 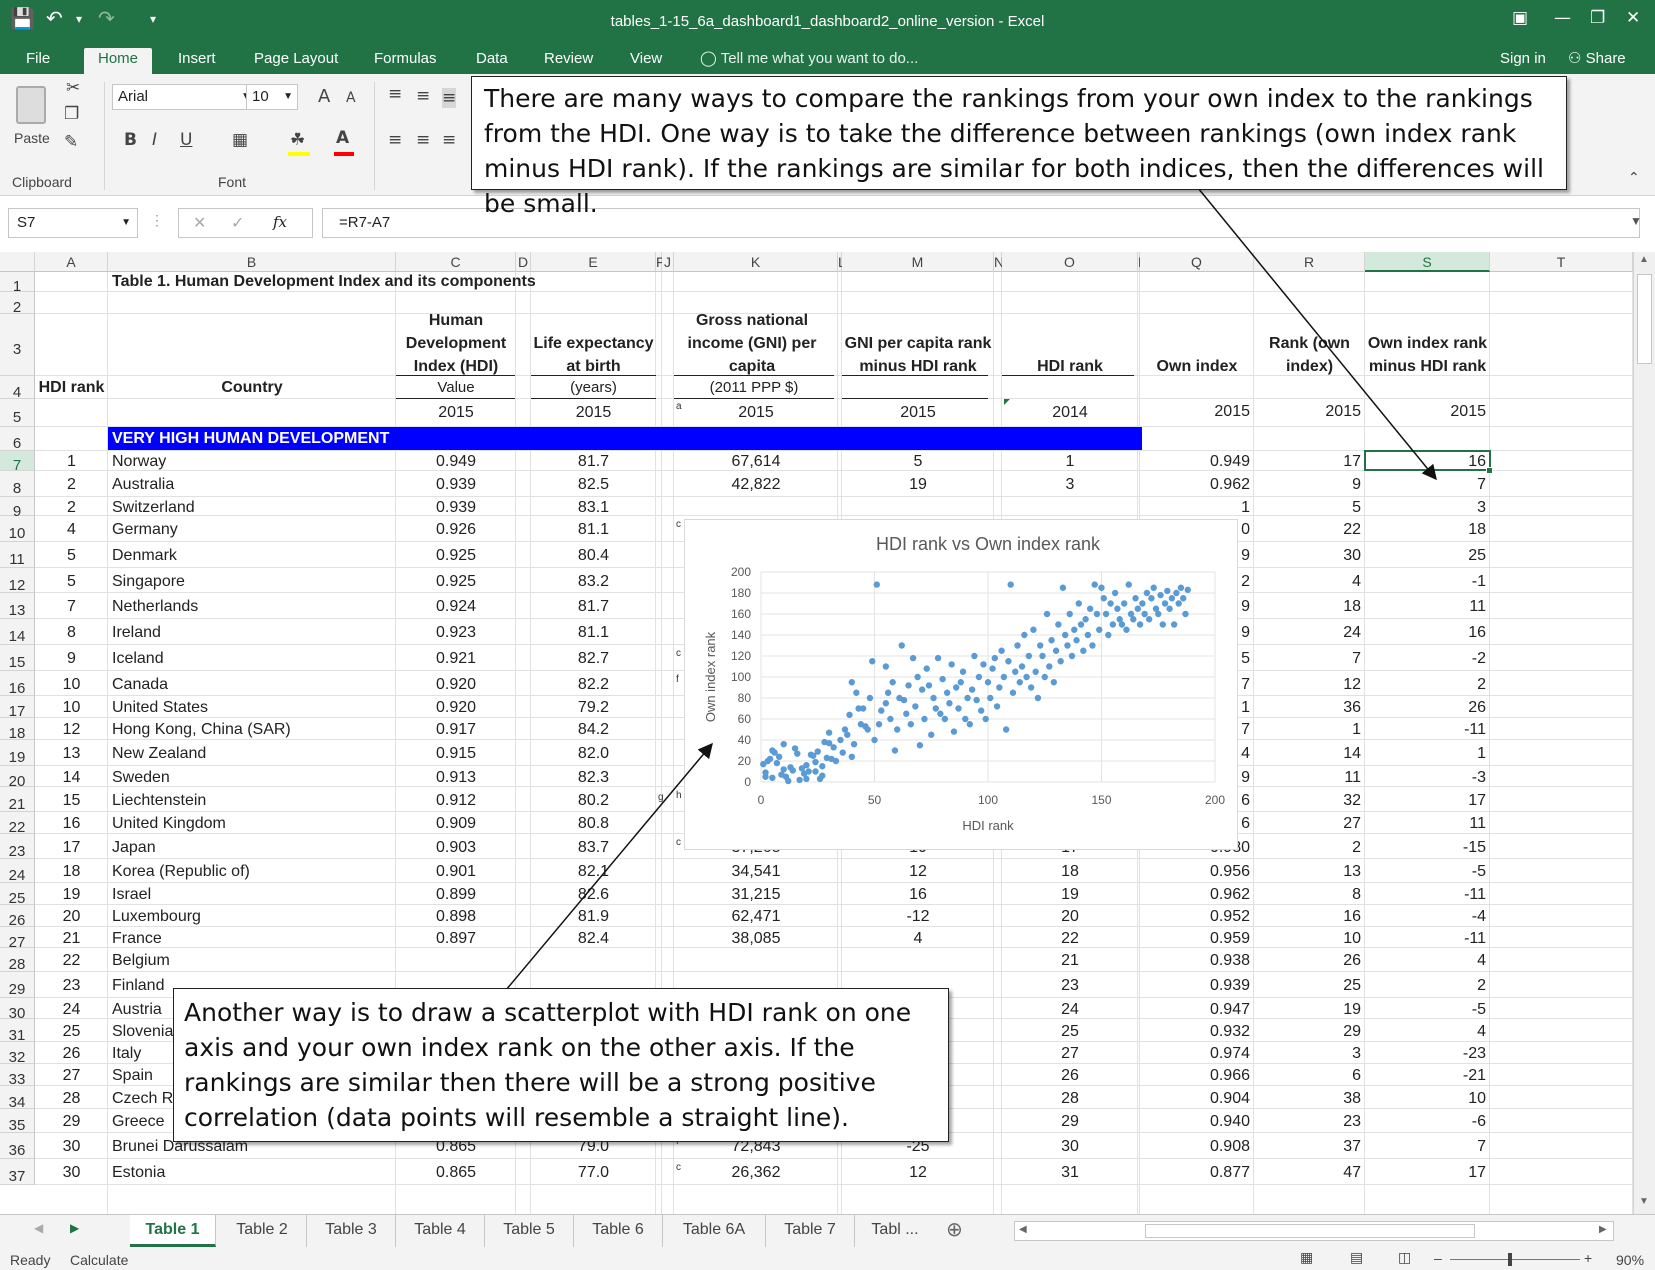 I want to click on row-header-6: 6, so click(x=17, y=439).